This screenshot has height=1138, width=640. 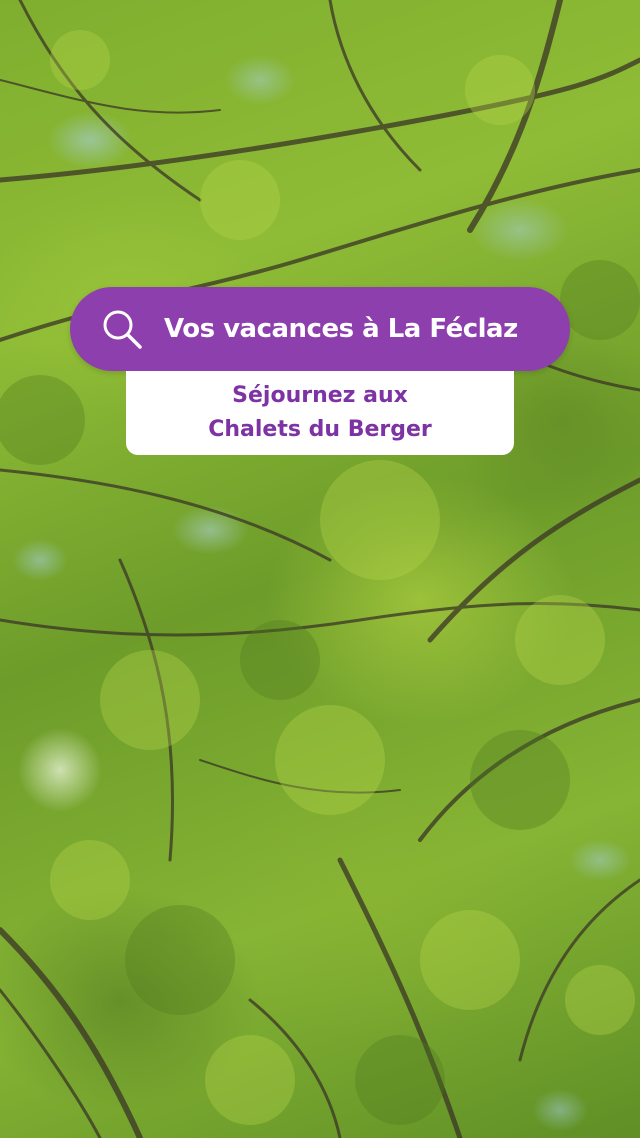 I want to click on search-query-text: Vos vacances à La Féclaz, so click(x=341, y=329).